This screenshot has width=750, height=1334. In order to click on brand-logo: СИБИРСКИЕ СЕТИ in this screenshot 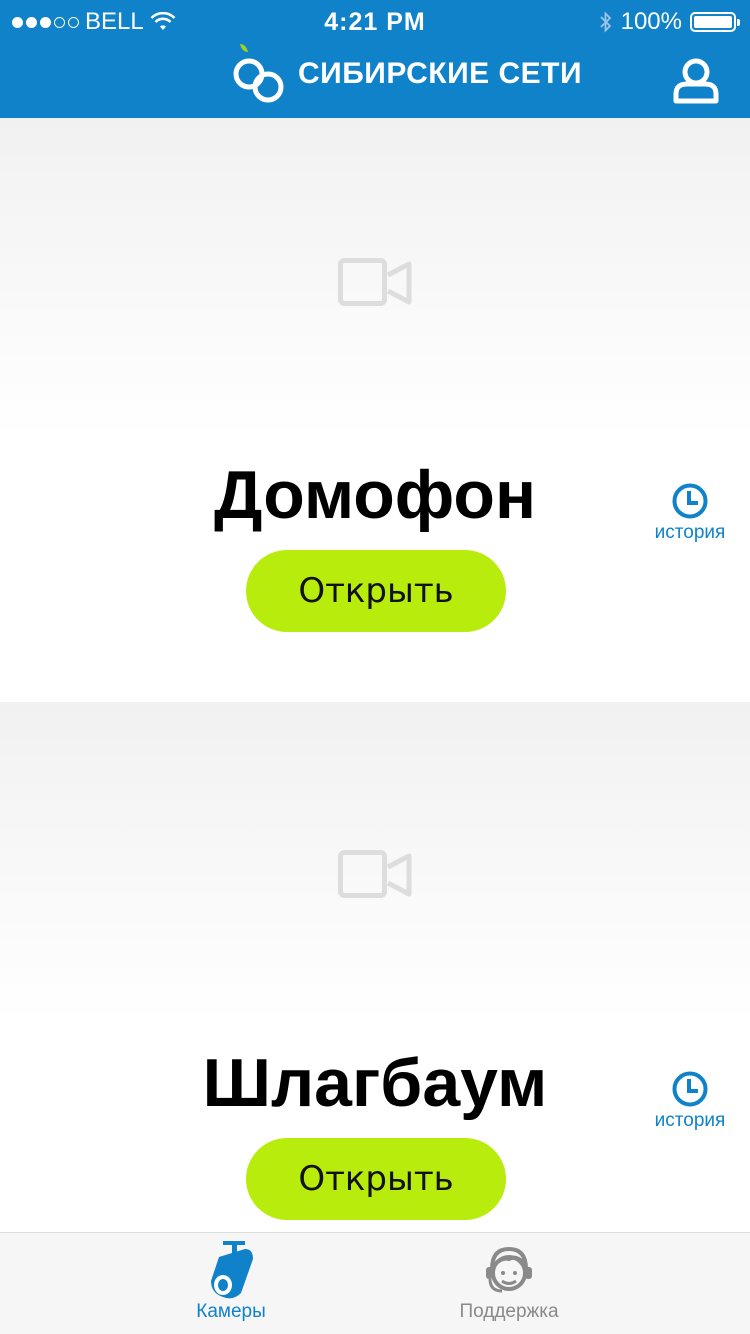, I will do `click(407, 74)`.